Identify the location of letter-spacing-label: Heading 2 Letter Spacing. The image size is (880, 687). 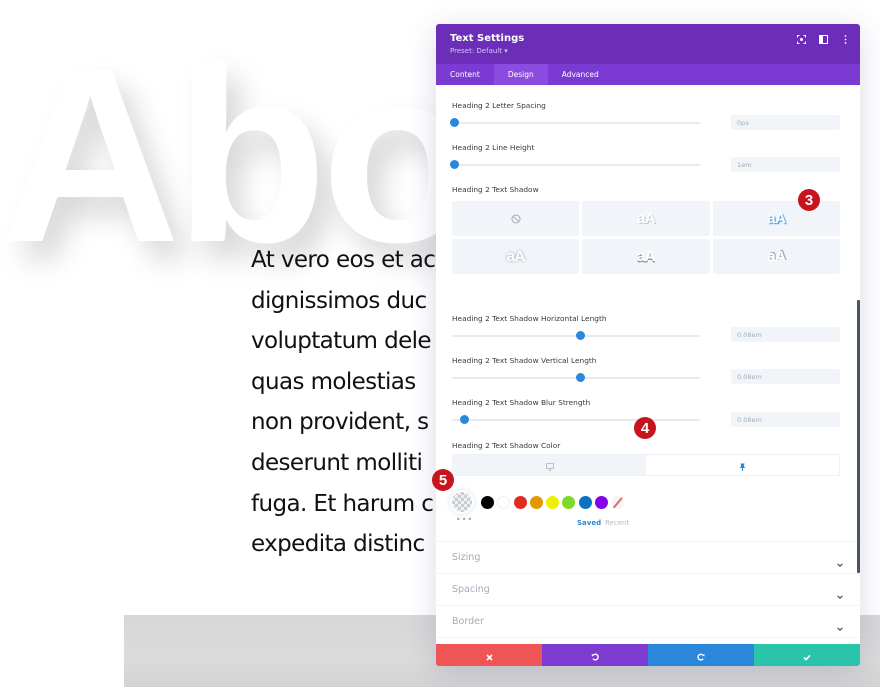
(499, 105).